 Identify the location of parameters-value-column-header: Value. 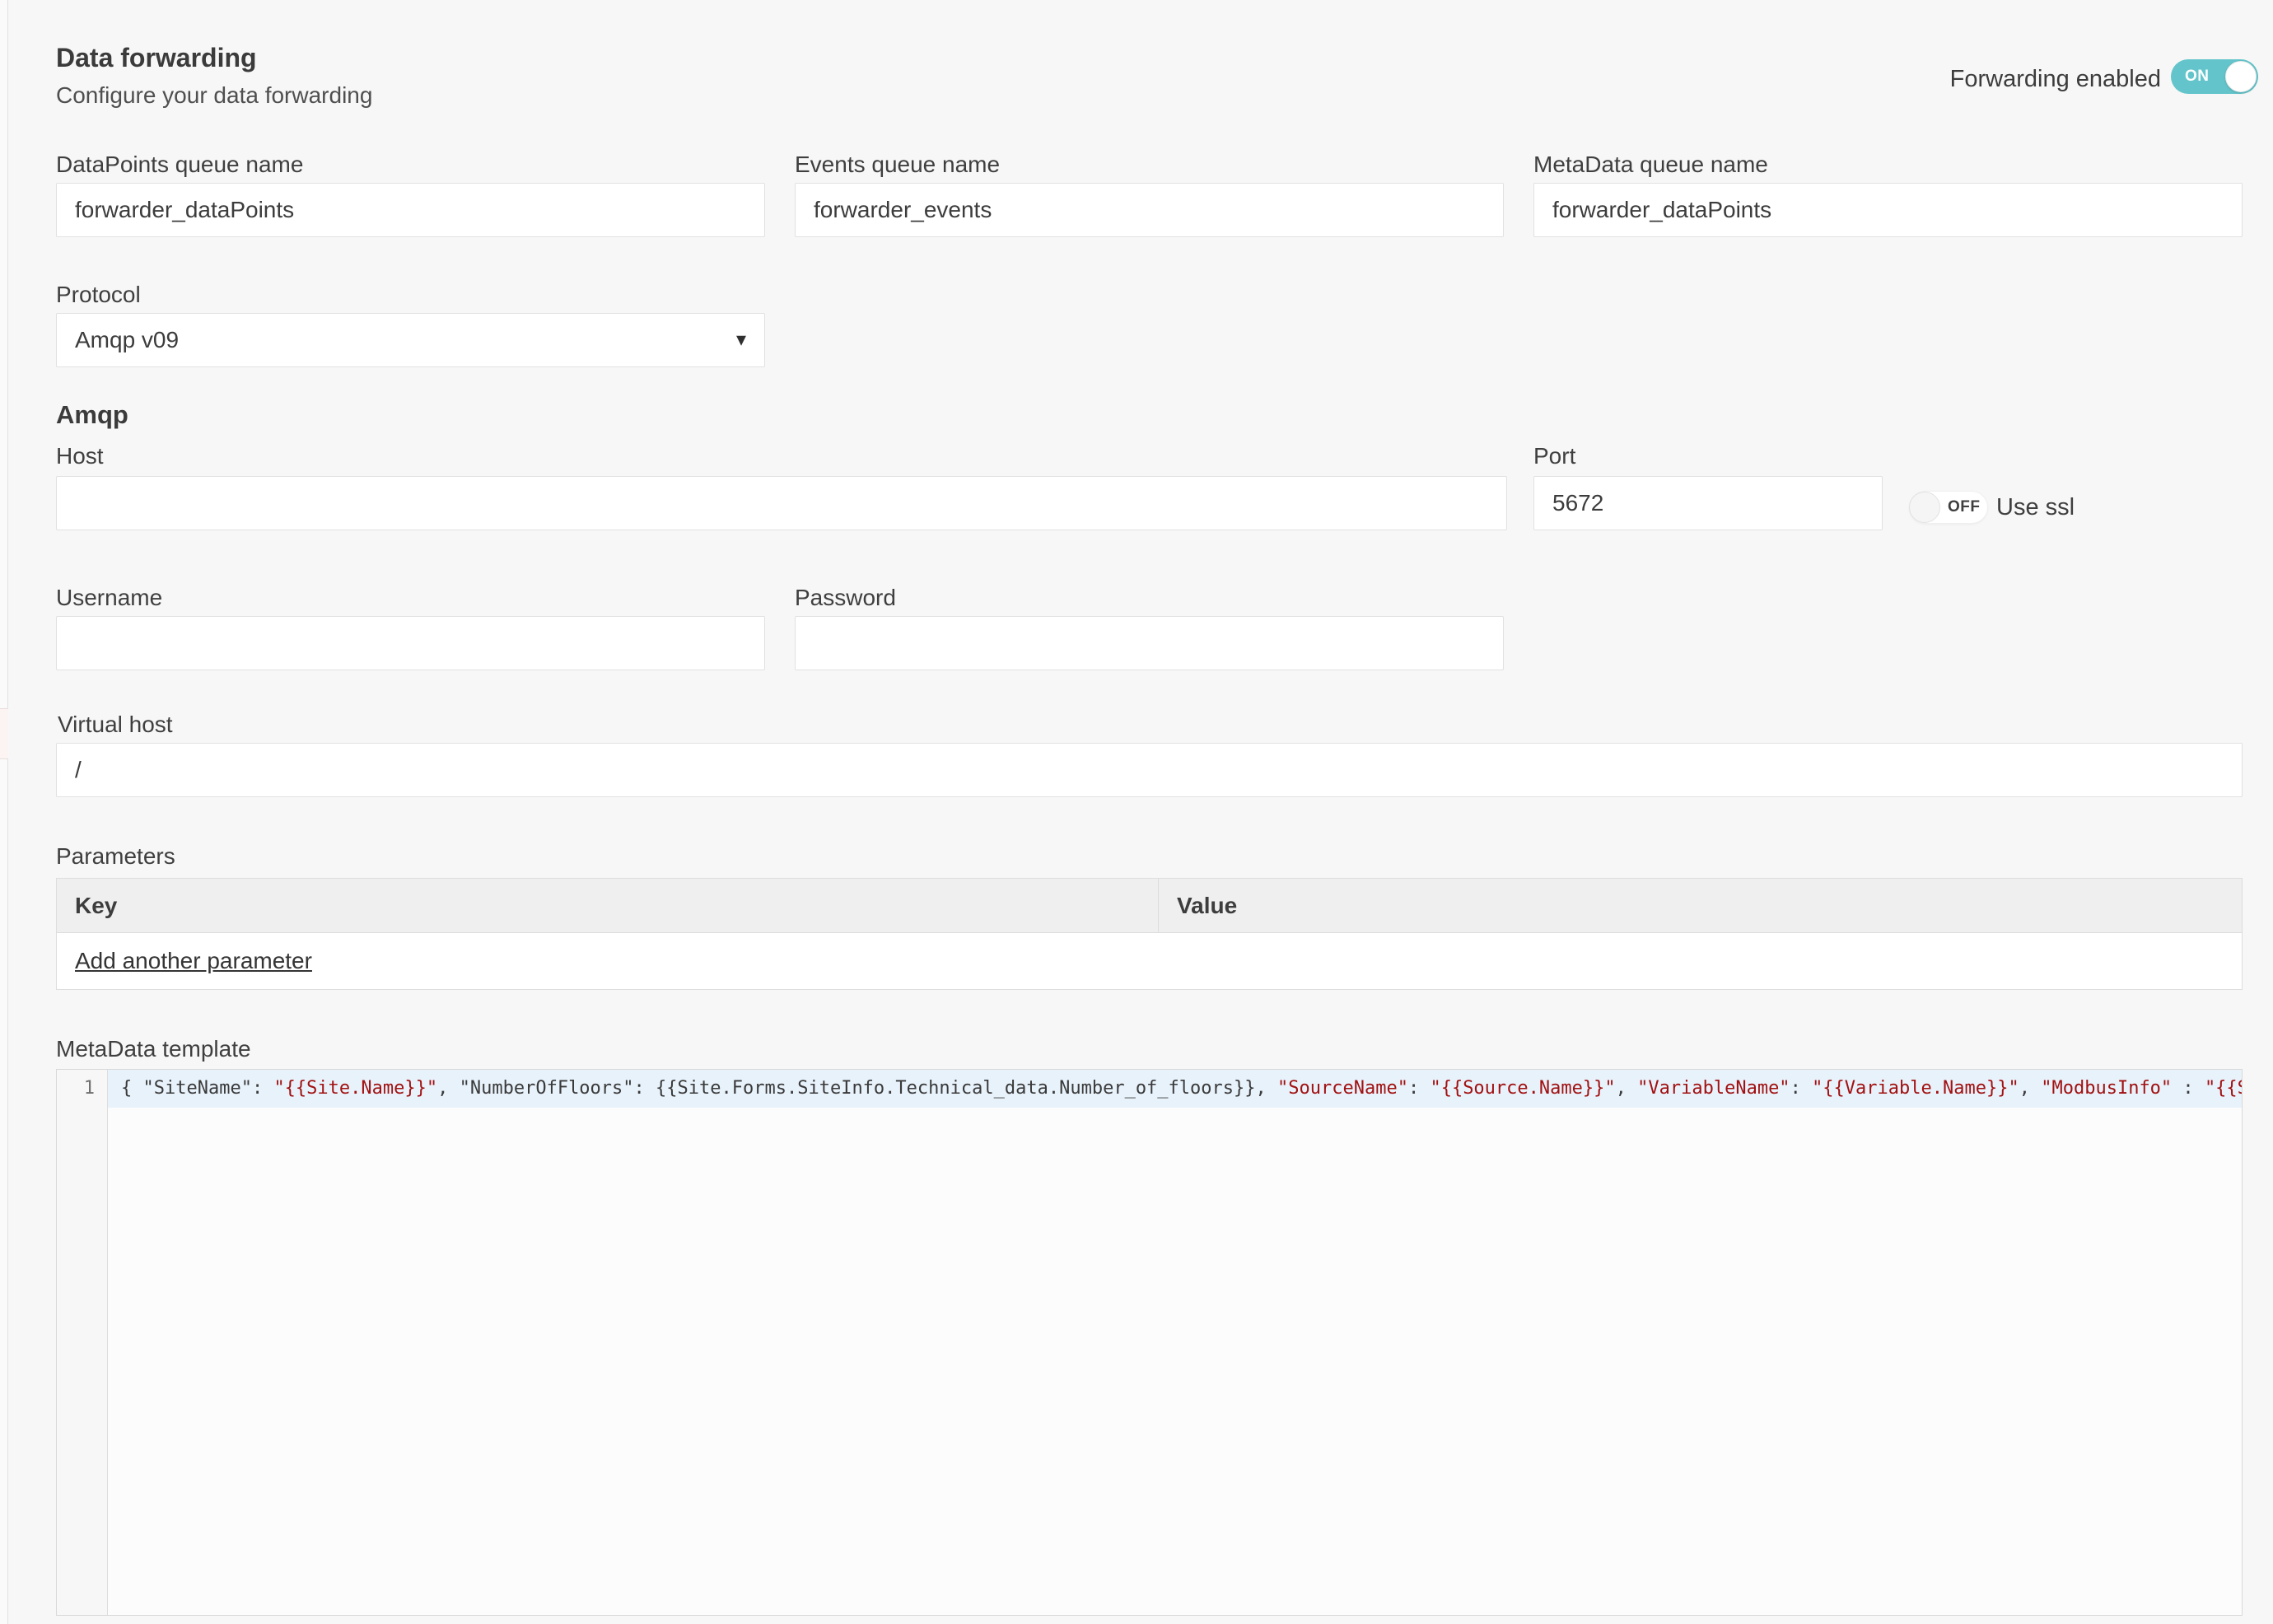
(1700, 905).